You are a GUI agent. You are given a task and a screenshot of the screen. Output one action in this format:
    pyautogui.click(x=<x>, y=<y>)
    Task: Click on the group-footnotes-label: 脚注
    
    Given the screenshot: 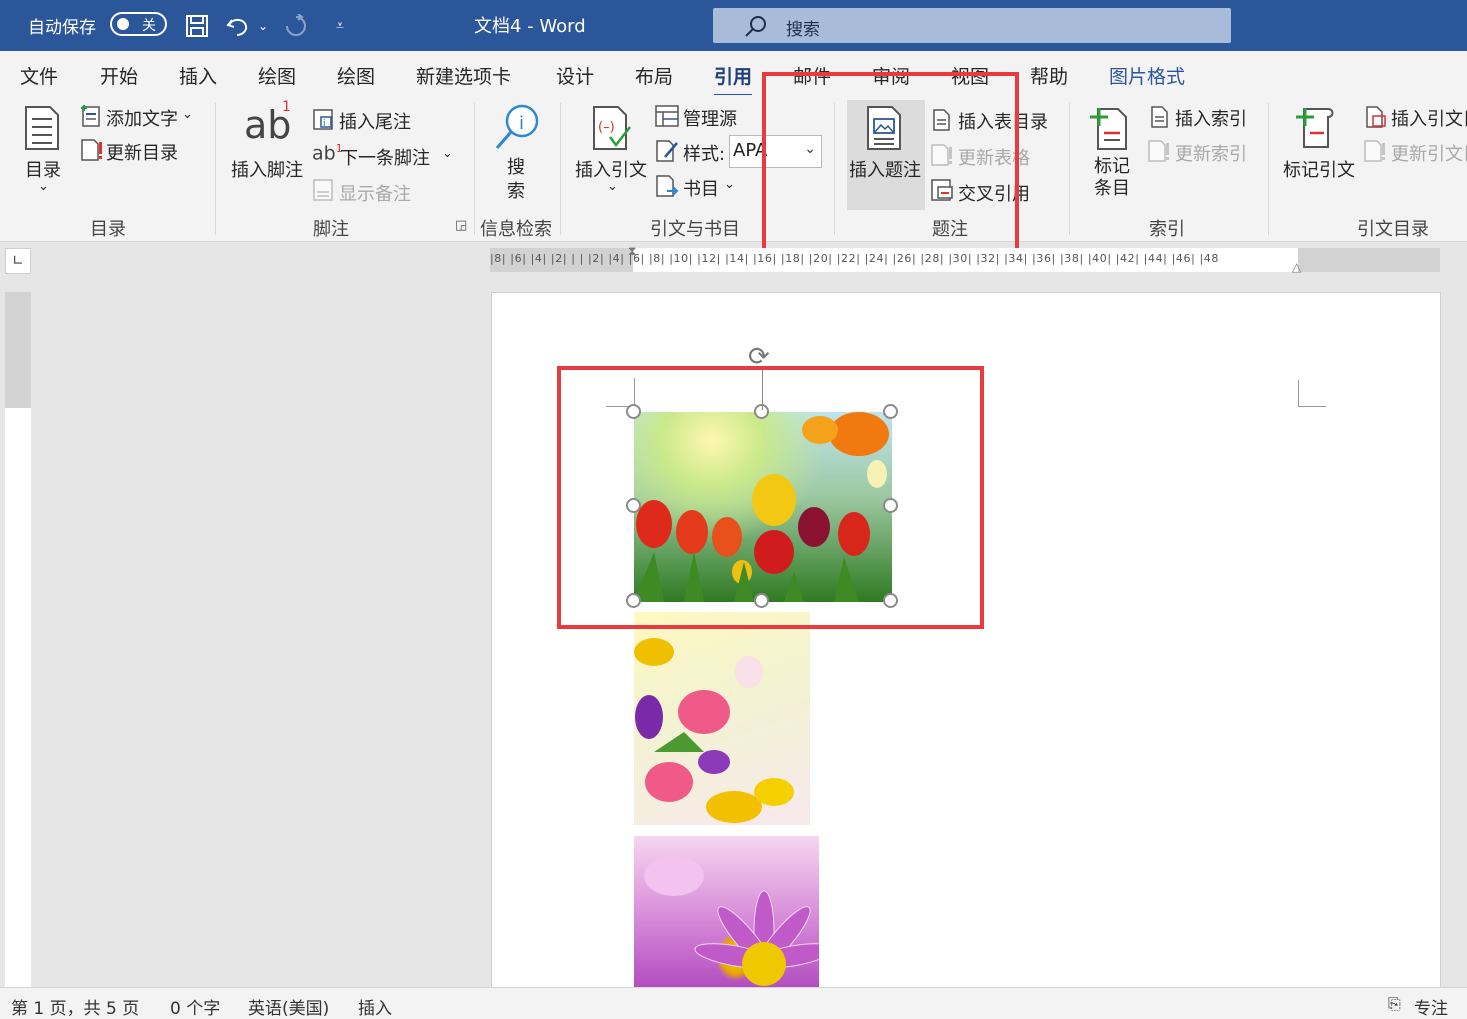 What is the action you would take?
    pyautogui.click(x=331, y=229)
    